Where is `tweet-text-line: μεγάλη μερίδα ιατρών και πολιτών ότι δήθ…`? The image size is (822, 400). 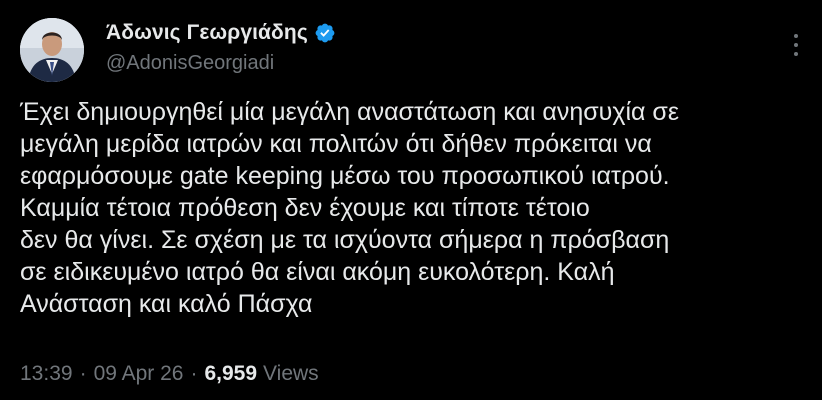
tweet-text-line: μεγάλη μερίδα ιατρών και πολιτών ότι δήθ… is located at coordinates (336, 144).